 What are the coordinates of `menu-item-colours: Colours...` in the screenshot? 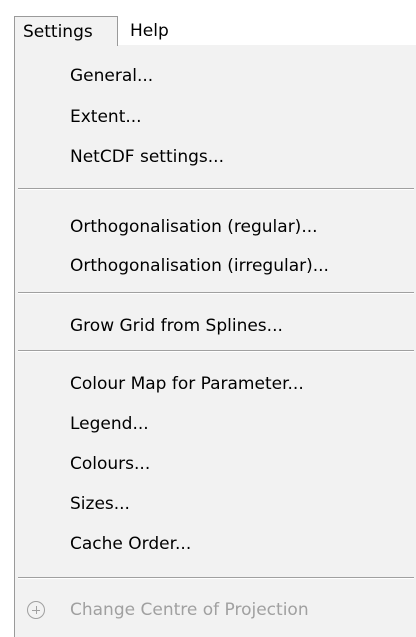 It's located at (110, 464).